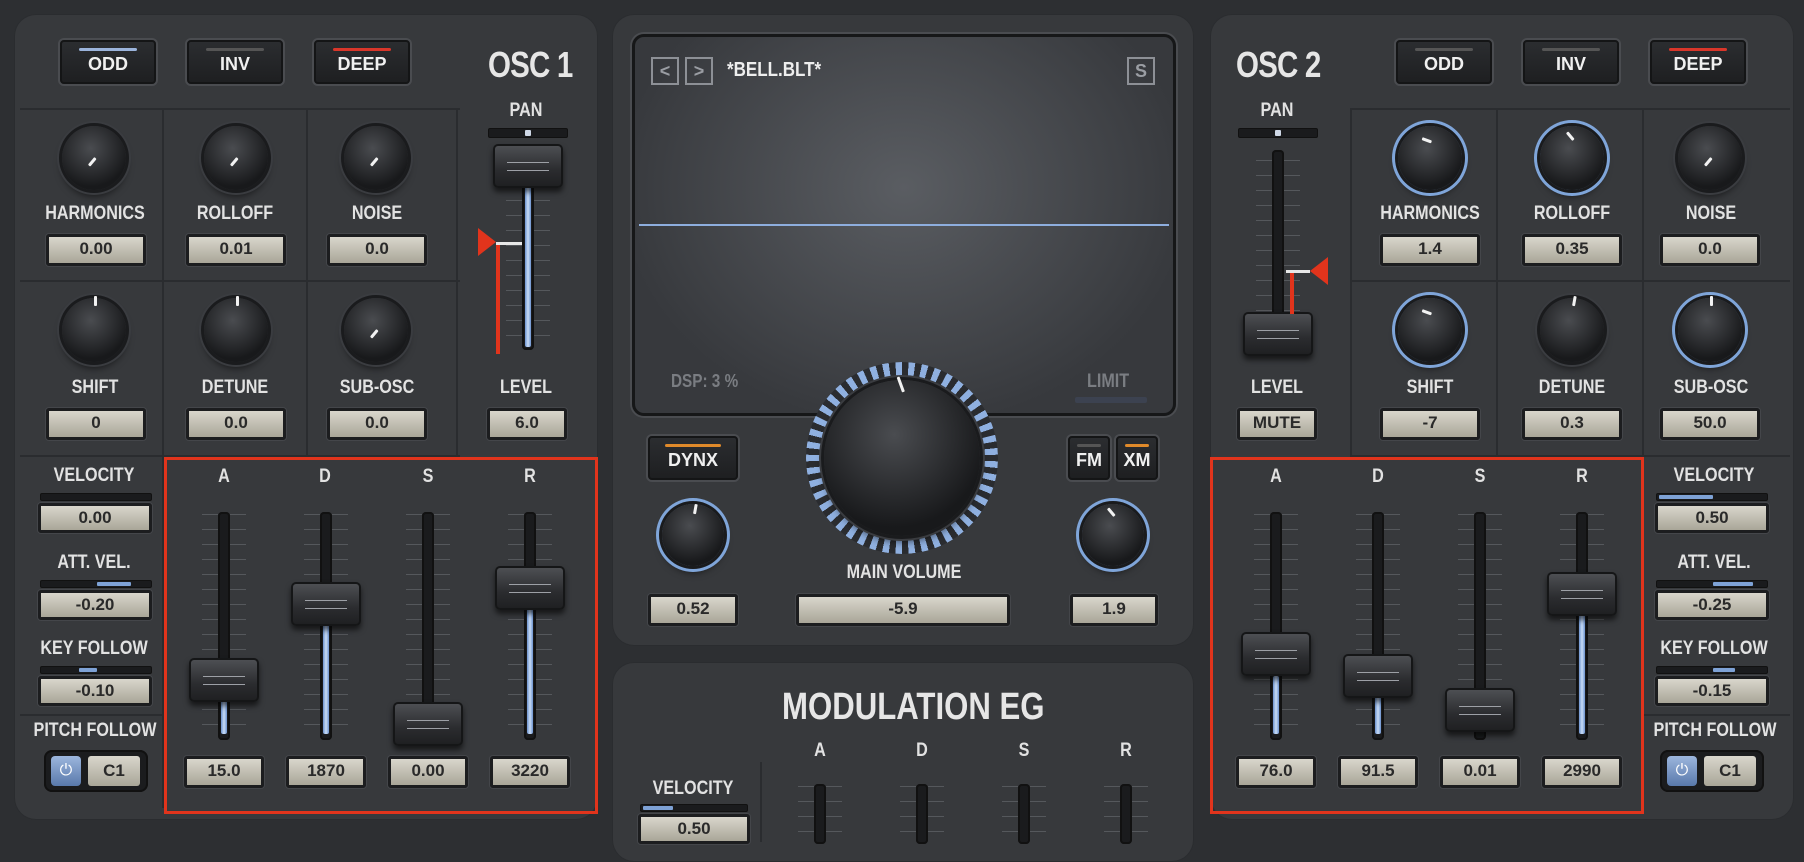 The width and height of the screenshot is (1804, 862). What do you see at coordinates (428, 772) in the screenshot?
I see `osc1-adsr-value: 0.00` at bounding box center [428, 772].